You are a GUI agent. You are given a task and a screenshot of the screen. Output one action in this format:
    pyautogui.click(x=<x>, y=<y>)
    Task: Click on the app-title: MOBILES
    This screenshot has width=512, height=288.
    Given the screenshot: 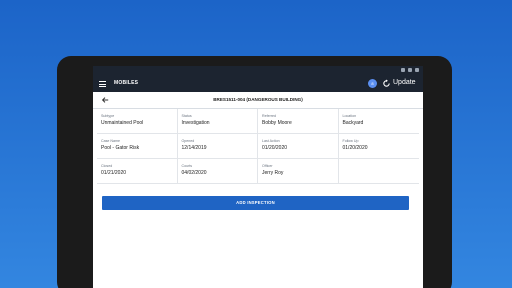 What is the action you would take?
    pyautogui.click(x=126, y=83)
    